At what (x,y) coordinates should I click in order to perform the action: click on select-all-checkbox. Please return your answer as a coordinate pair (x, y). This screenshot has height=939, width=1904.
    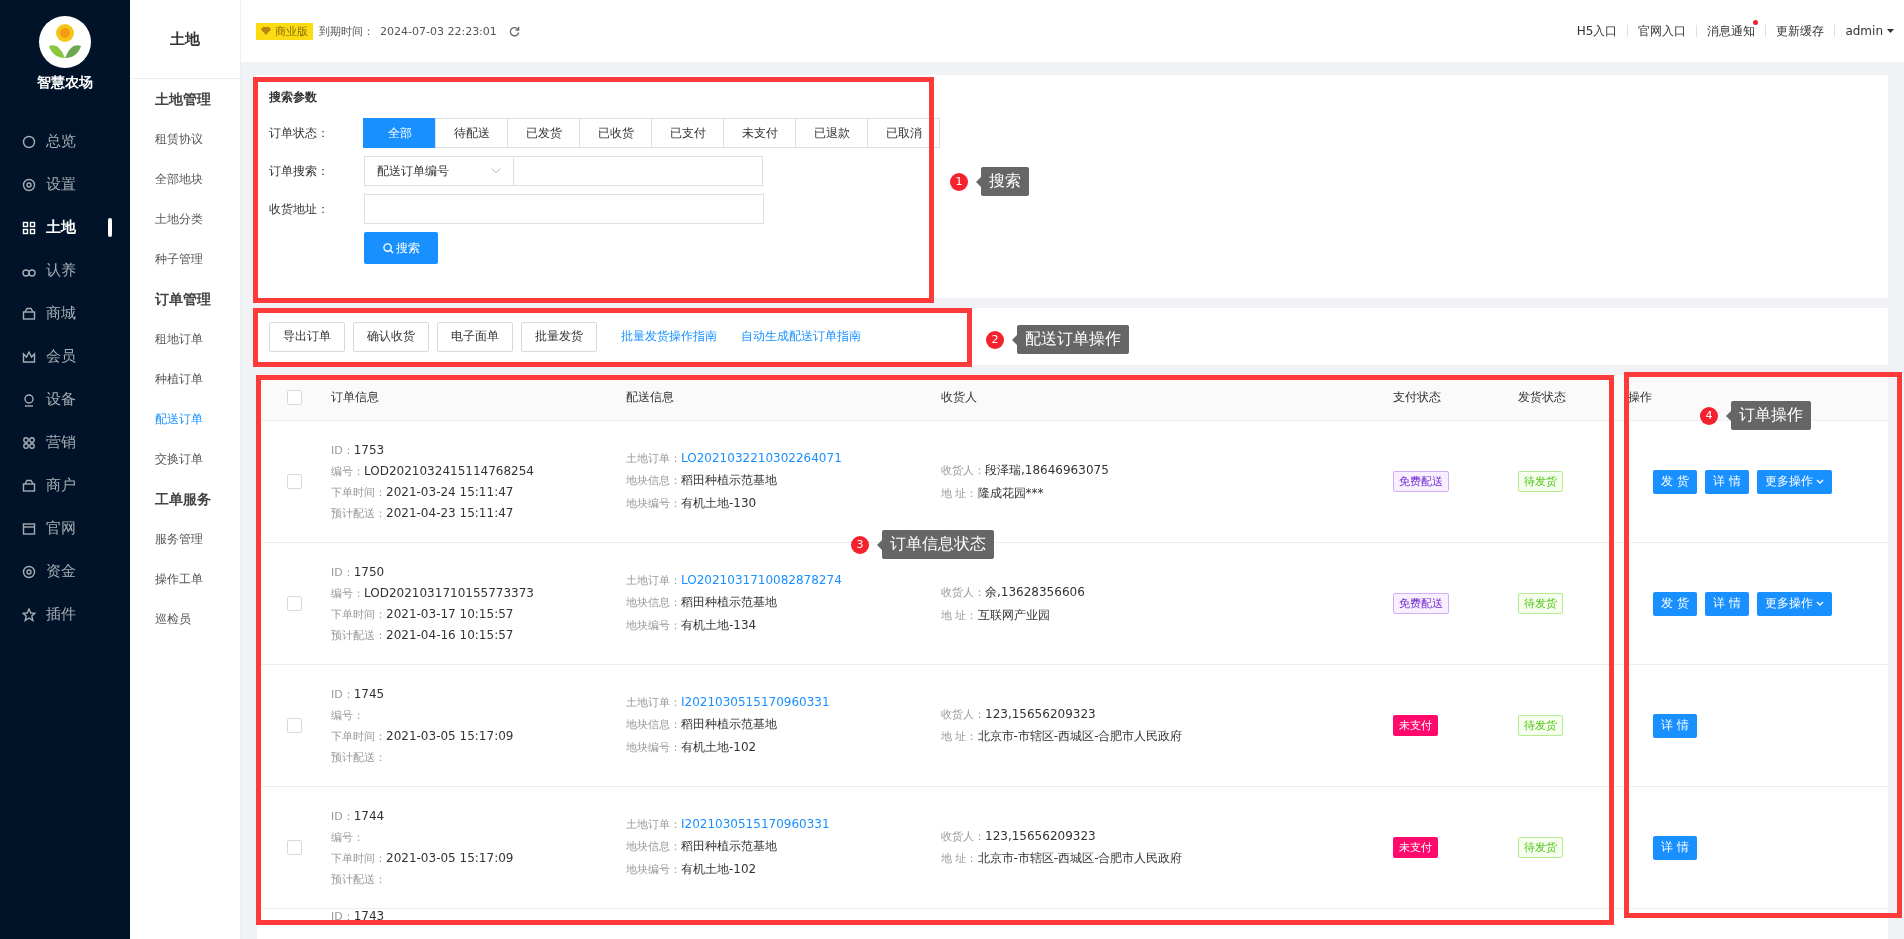
    Looking at the image, I should click on (294, 397).